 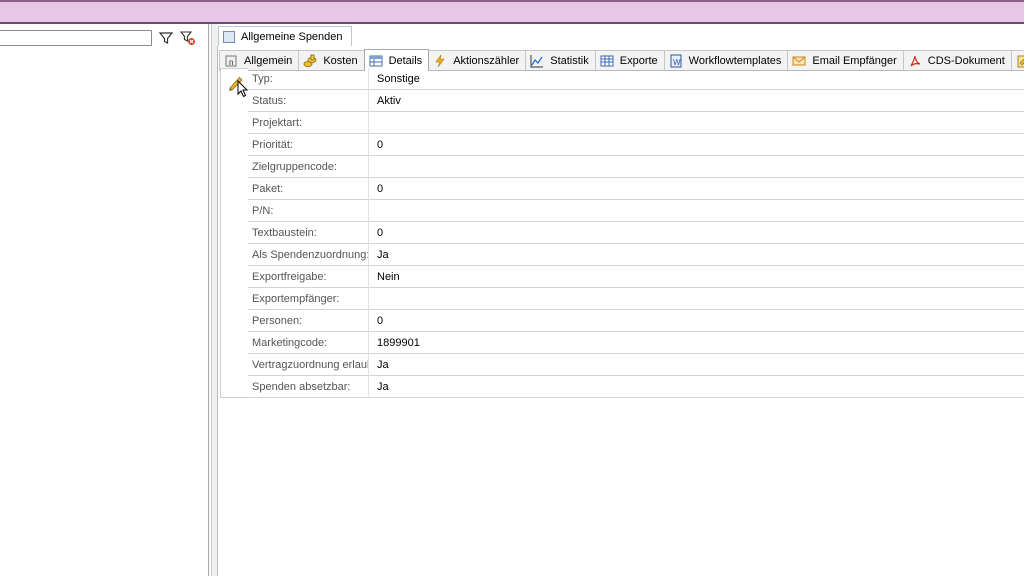 I want to click on tab-label: CDS-Dokument, so click(x=966, y=60).